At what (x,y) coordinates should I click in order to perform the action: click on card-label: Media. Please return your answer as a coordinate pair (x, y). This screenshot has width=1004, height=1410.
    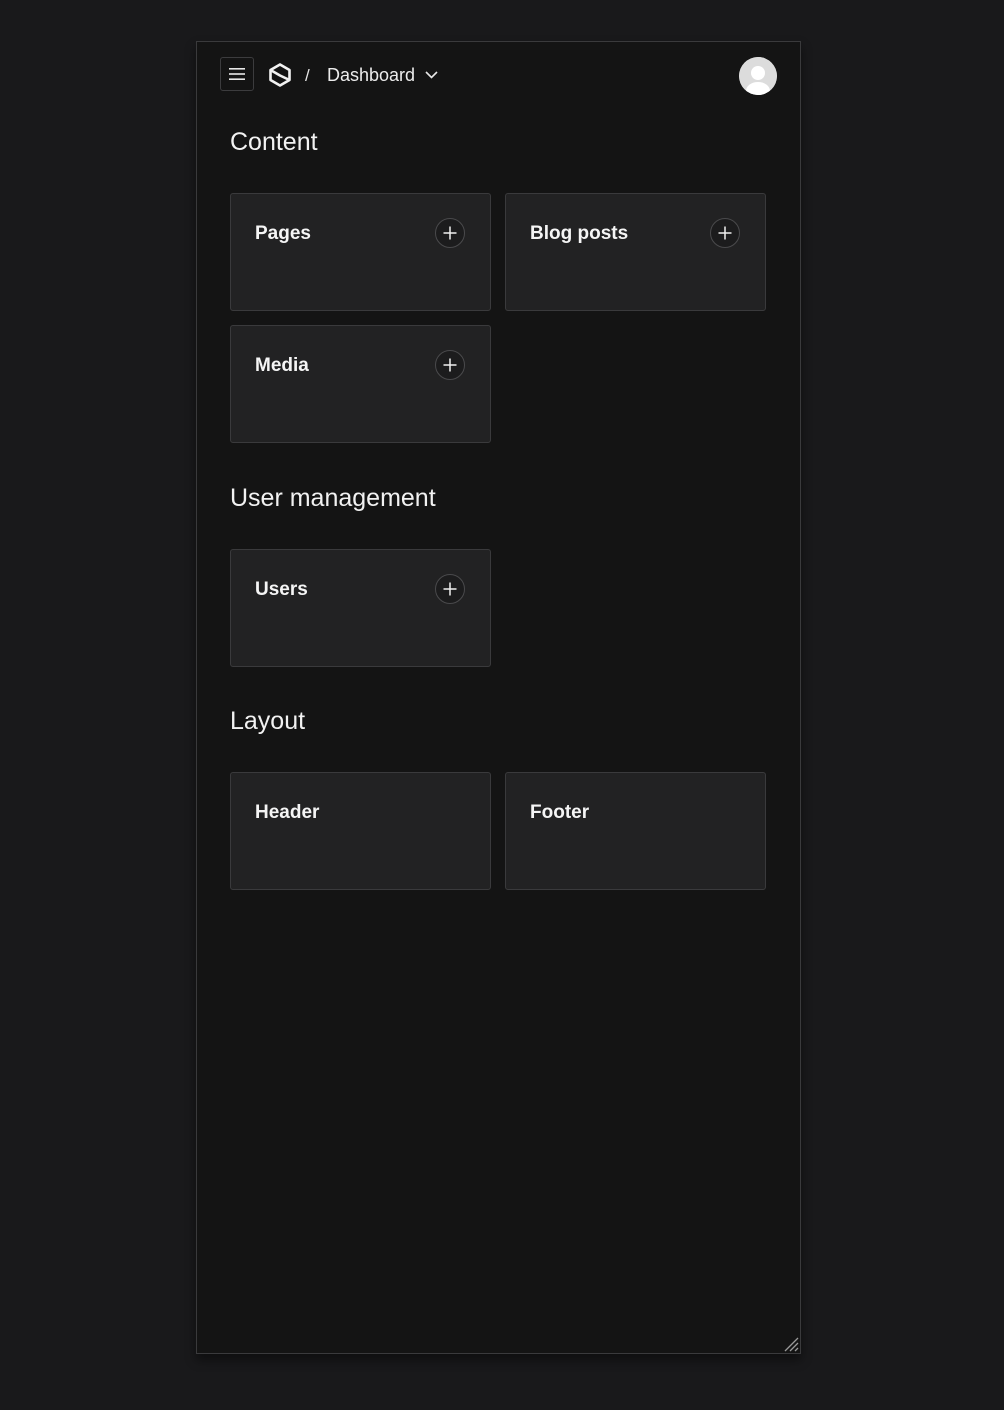
    Looking at the image, I should click on (282, 365).